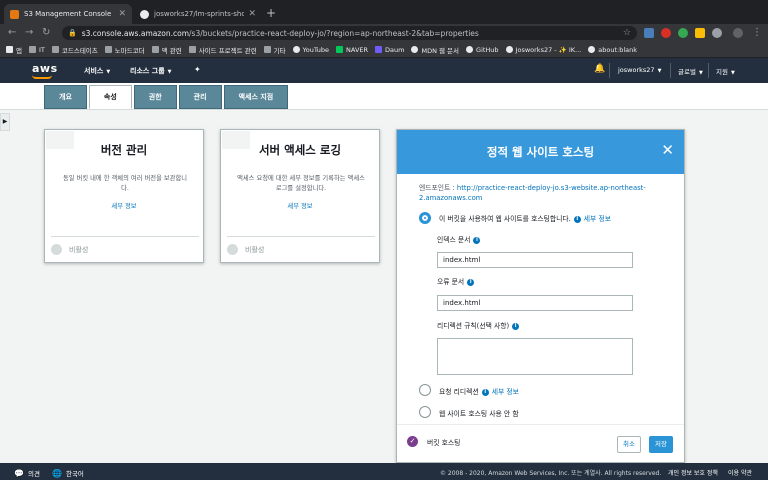 This screenshot has width=768, height=480. I want to click on index-document-label: 인덱스 문서 i, so click(459, 239).